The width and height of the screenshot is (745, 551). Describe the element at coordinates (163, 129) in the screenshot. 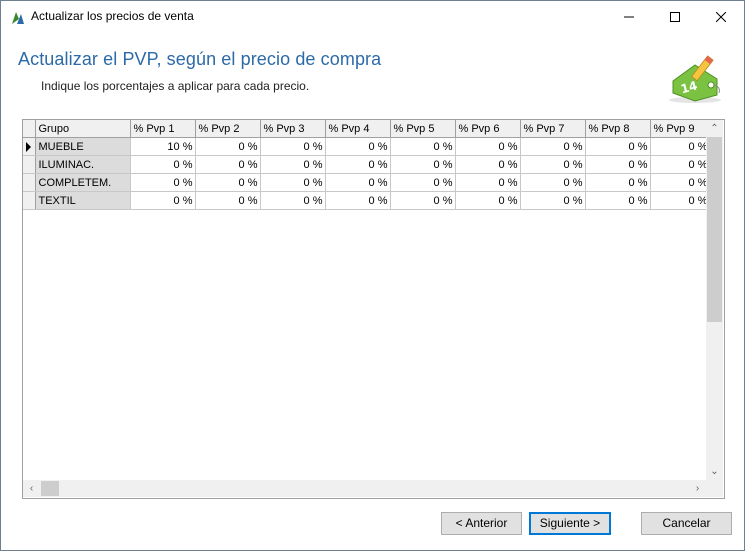

I see `column-header-pvp1: % Pvp 1` at that location.